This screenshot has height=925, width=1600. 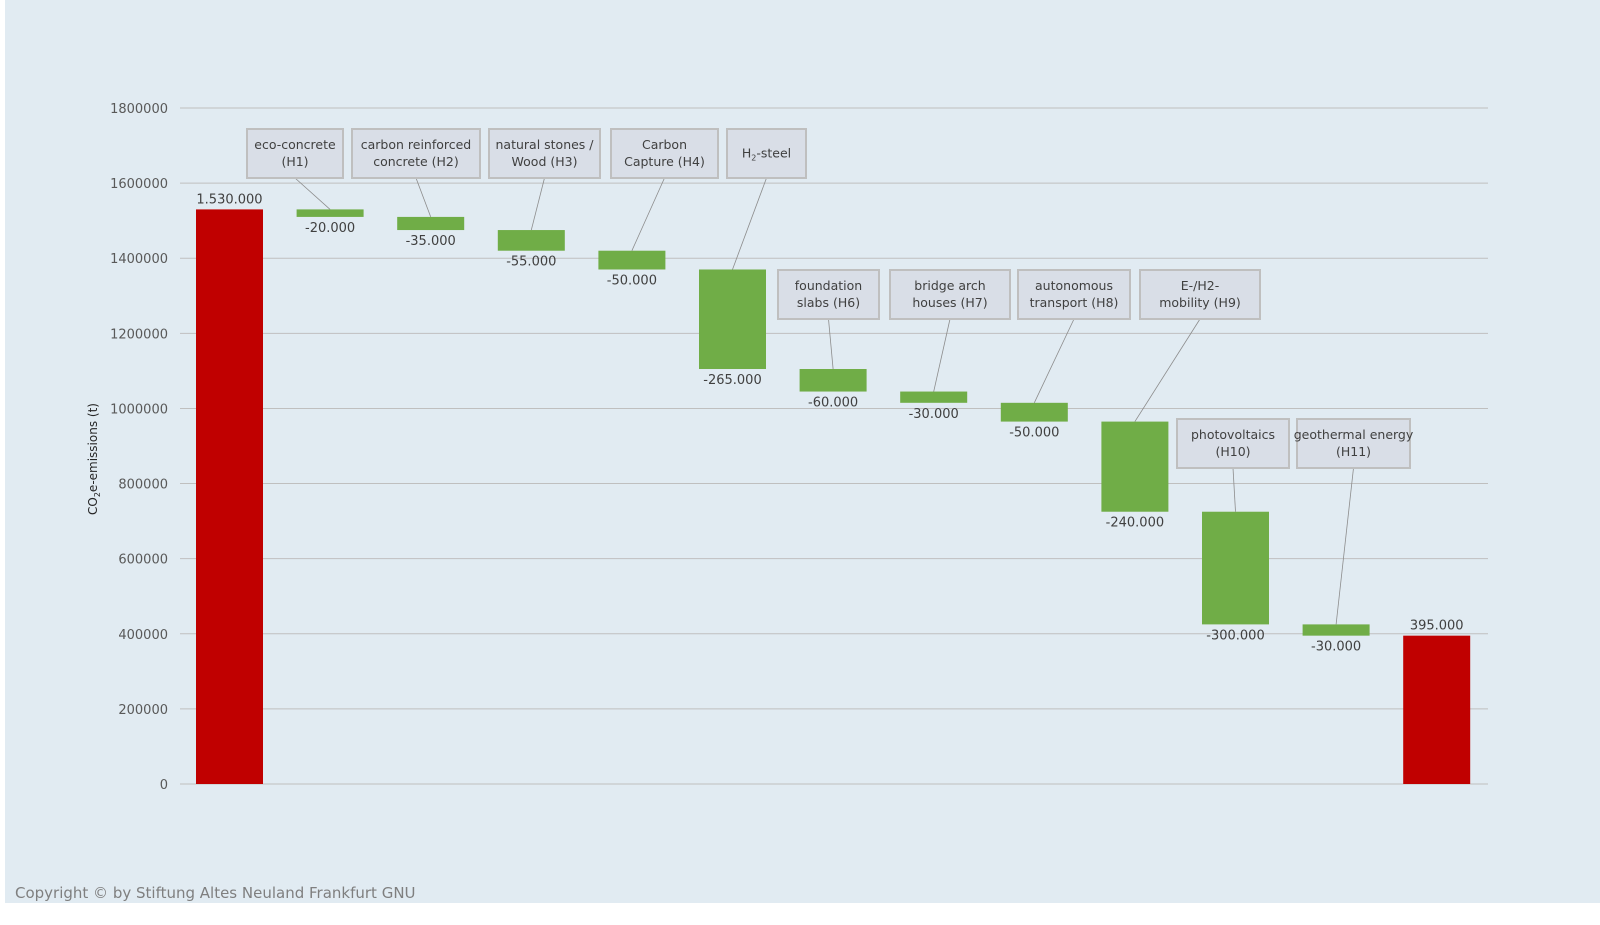 I want to click on callout-label: (H1), so click(x=294, y=161).